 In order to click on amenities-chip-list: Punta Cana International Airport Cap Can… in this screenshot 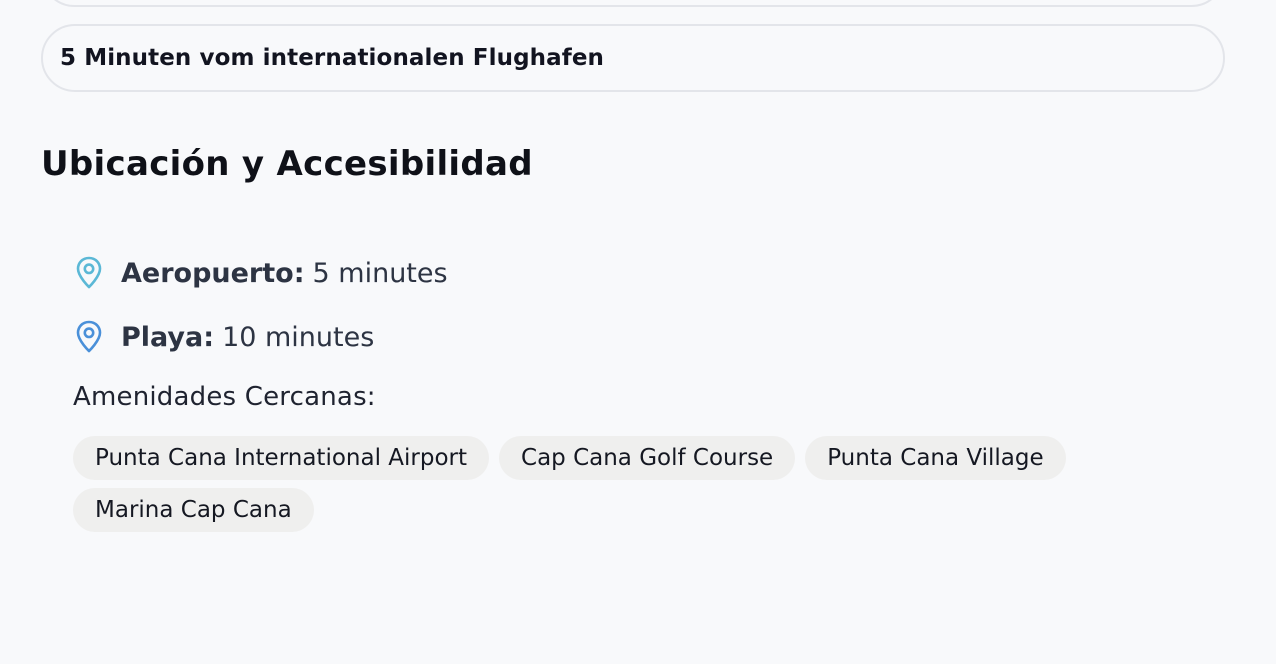, I will do `click(593, 484)`.